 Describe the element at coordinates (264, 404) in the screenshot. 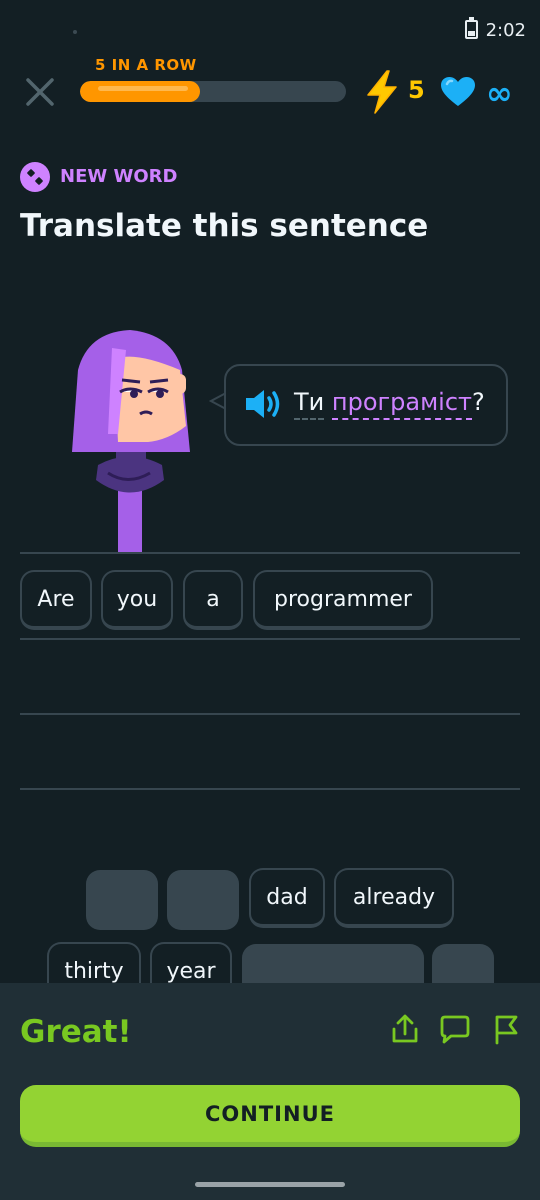

I see `speaker-icon` at that location.